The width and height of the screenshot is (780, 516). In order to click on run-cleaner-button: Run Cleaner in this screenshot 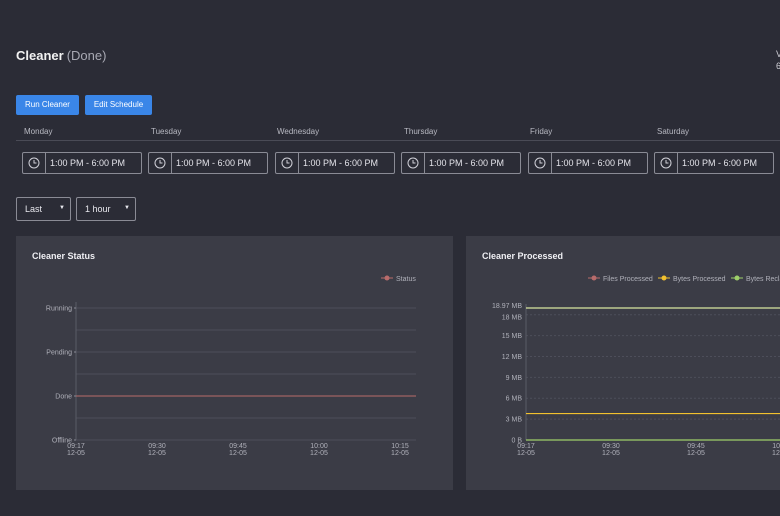, I will do `click(47, 105)`.